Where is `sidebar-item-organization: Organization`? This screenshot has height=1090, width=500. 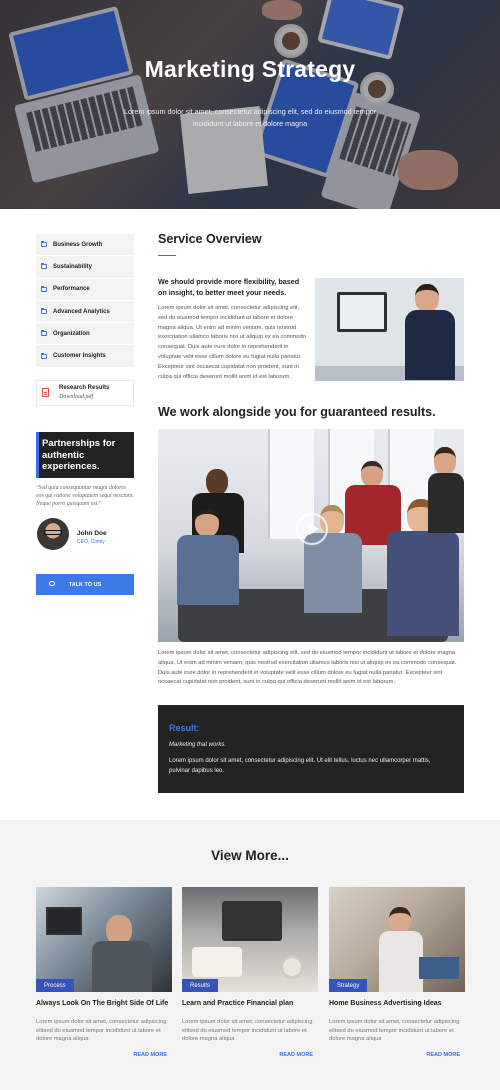
sidebar-item-organization: Organization is located at coordinates (85, 334).